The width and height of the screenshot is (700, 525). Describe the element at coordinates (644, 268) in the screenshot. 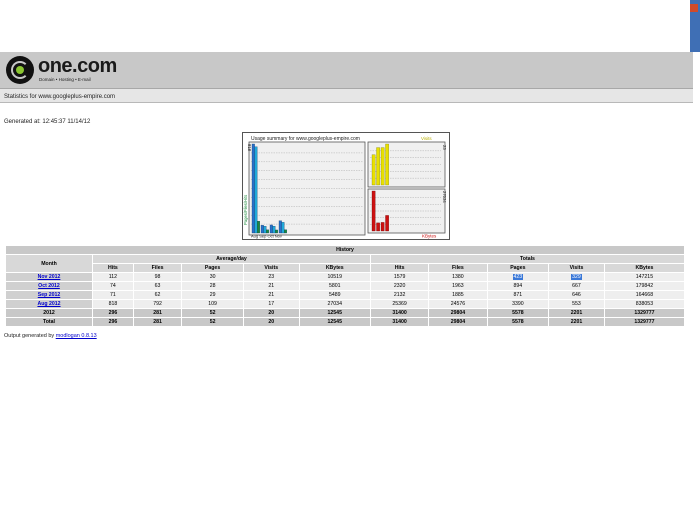

I see `col-header: KBytes` at that location.